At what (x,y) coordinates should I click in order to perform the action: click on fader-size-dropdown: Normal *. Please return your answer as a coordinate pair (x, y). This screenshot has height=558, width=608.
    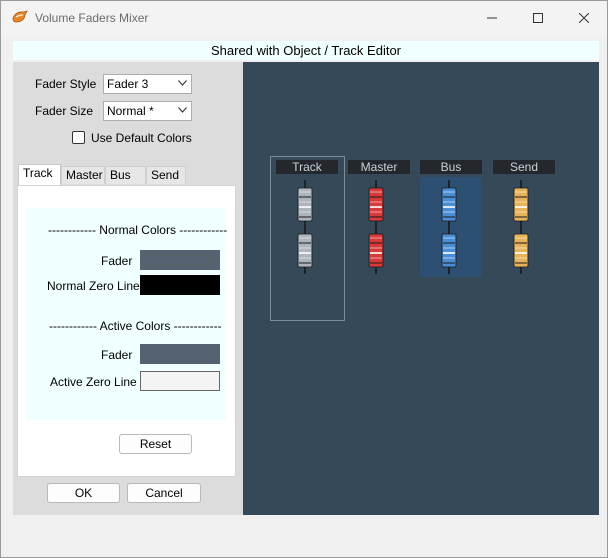
    Looking at the image, I should click on (147, 111).